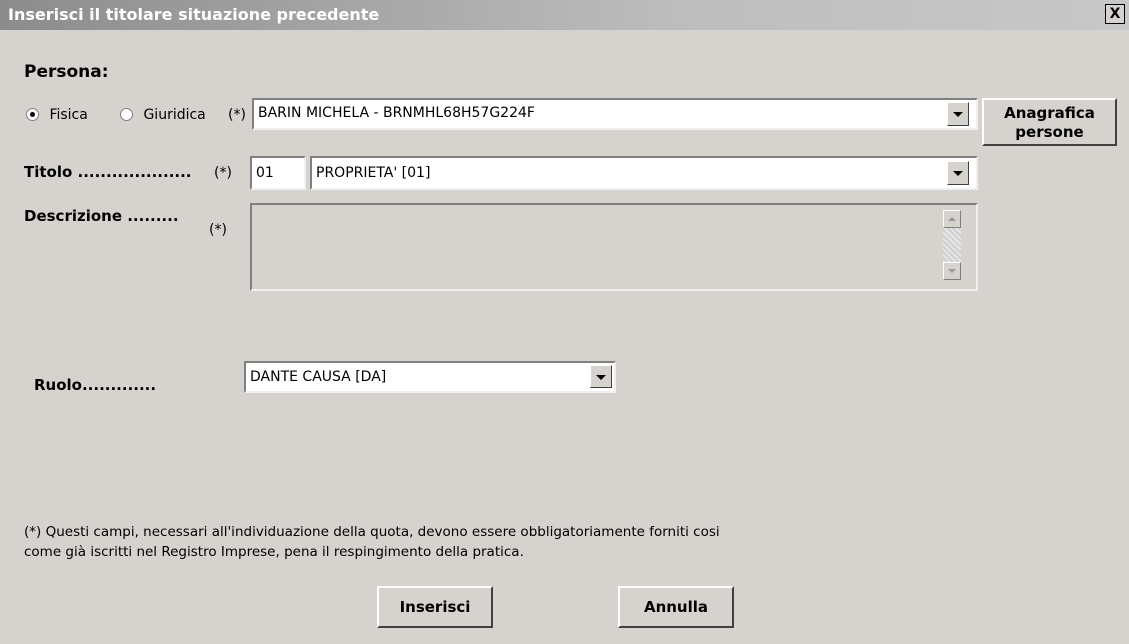 The height and width of the screenshot is (644, 1129). I want to click on titolo-required-mark: (*), so click(223, 173).